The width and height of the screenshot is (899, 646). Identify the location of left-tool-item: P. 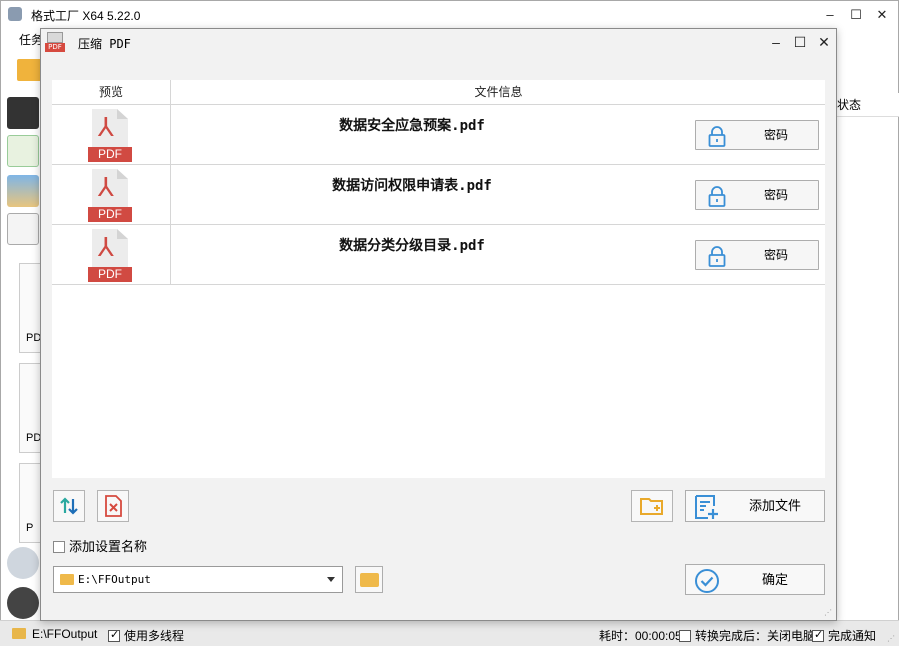
(30, 503).